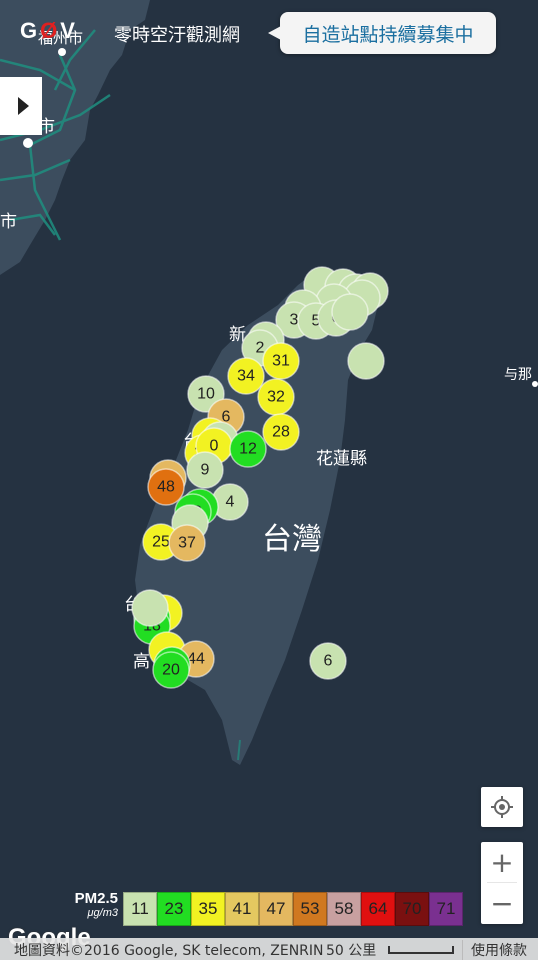 The width and height of the screenshot is (538, 960). I want to click on sensor-marker: 9, so click(205, 470).